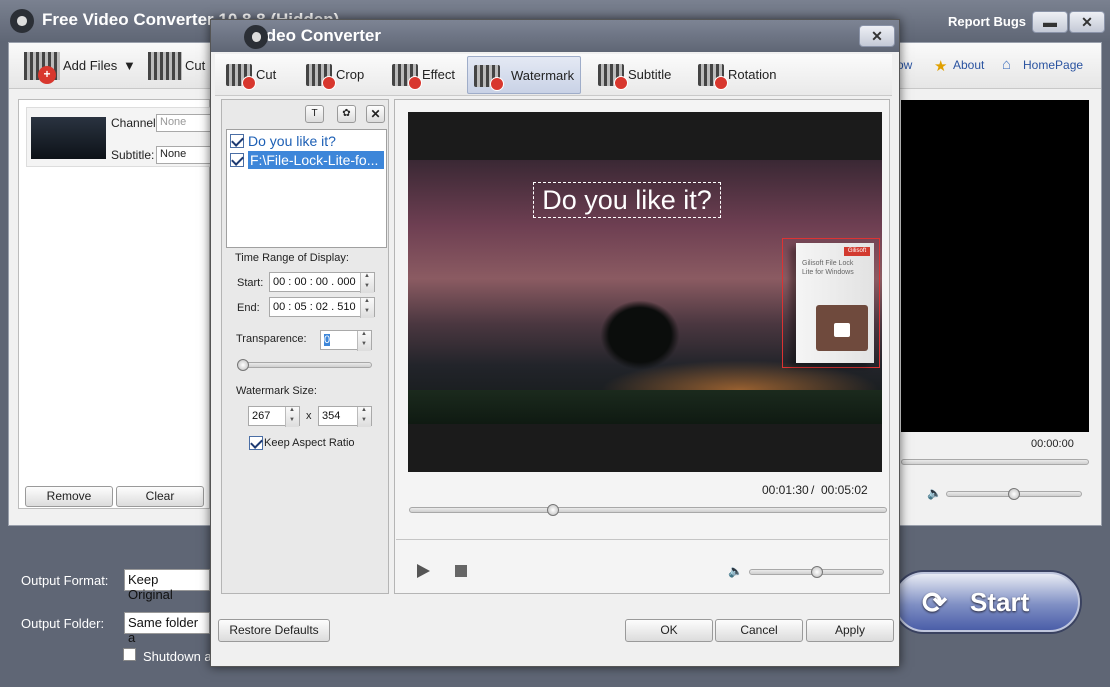  What do you see at coordinates (1006, 64) in the screenshot?
I see `home-icon: ⌂` at bounding box center [1006, 64].